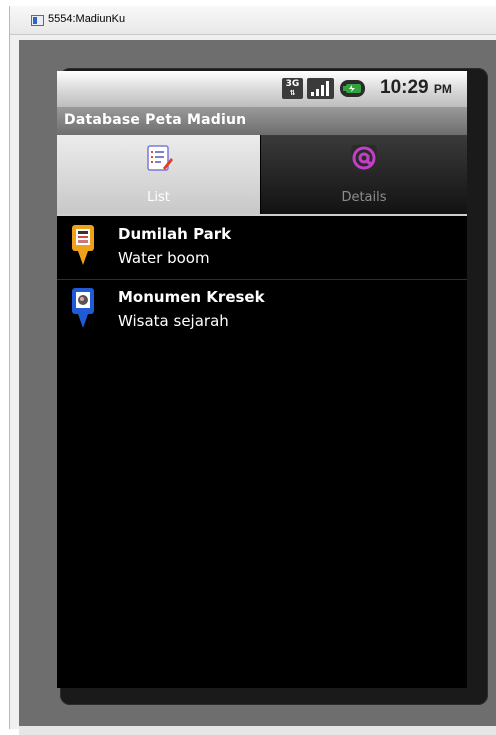 The width and height of the screenshot is (496, 735). Describe the element at coordinates (262, 89) in the screenshot. I see `status-bar: 3G ⇅ 10:29 PM` at that location.